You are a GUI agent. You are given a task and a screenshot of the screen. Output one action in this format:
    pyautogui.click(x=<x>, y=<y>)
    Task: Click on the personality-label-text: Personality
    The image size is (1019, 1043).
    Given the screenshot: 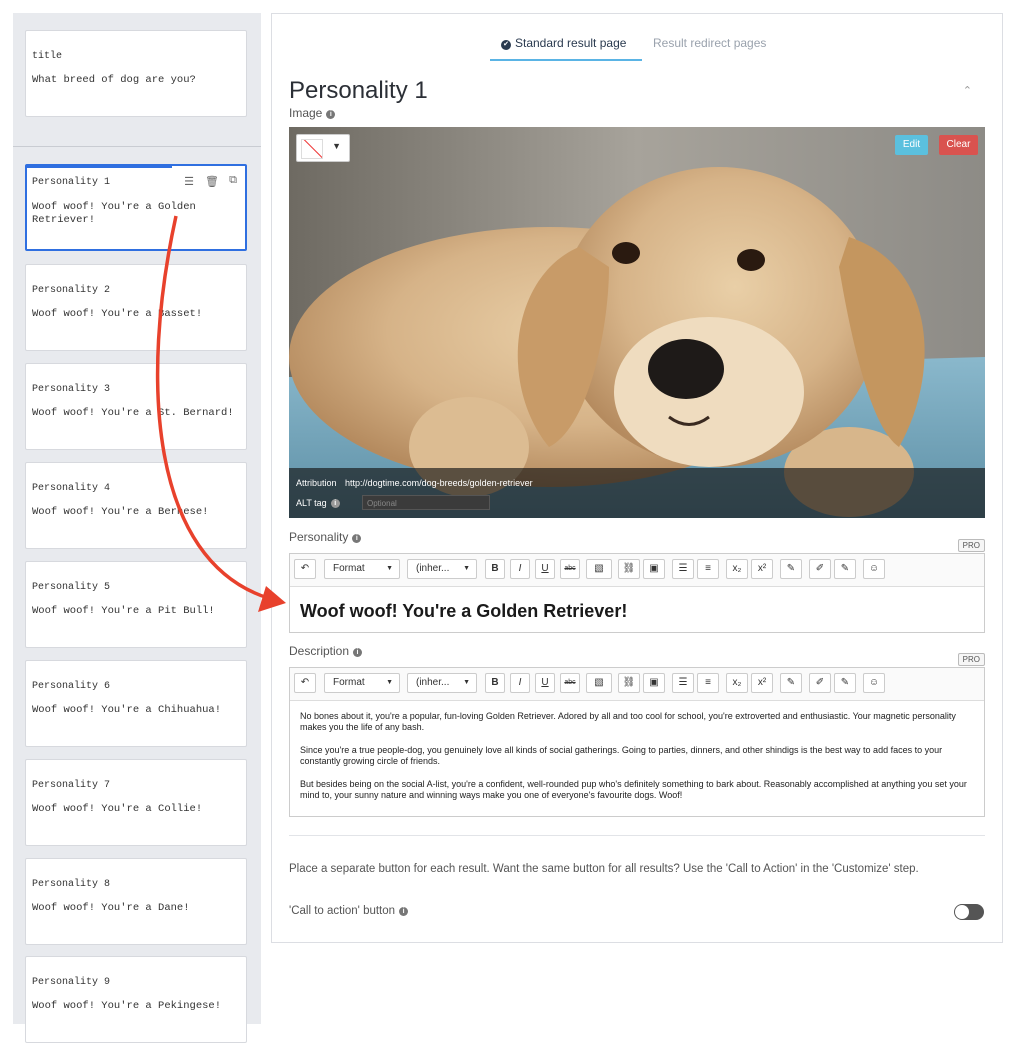 What is the action you would take?
    pyautogui.click(x=319, y=537)
    